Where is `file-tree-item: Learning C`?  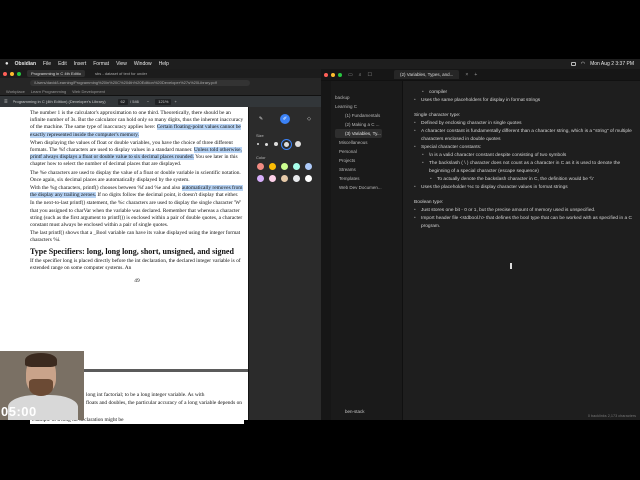 file-tree-item: Learning C is located at coordinates (358, 106).